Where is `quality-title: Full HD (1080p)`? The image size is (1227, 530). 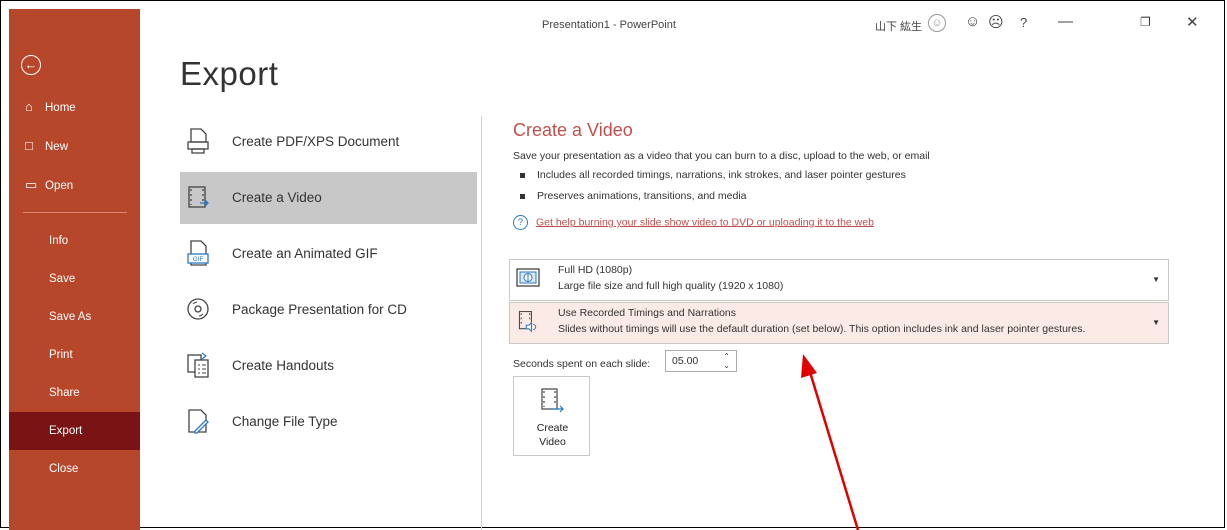 quality-title: Full HD (1080p) is located at coordinates (595, 270).